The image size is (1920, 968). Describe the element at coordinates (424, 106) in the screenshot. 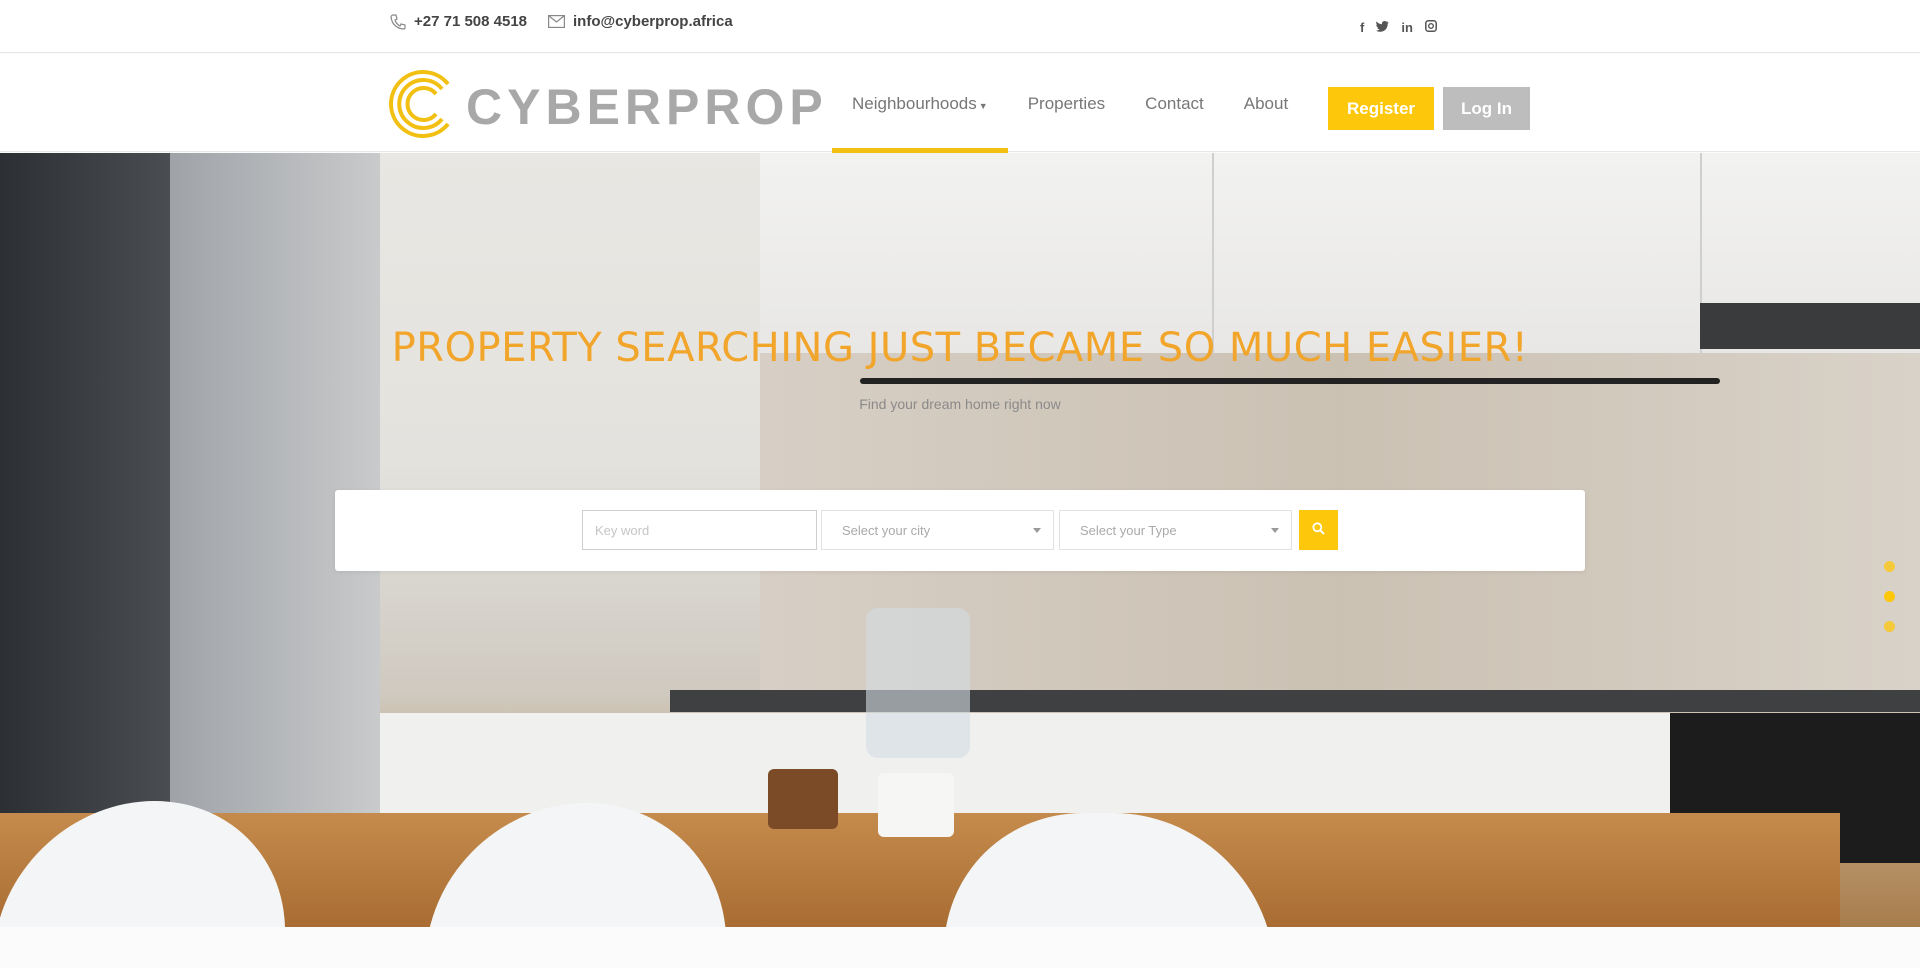

I see `cyberprop-rings-logo-icon` at that location.